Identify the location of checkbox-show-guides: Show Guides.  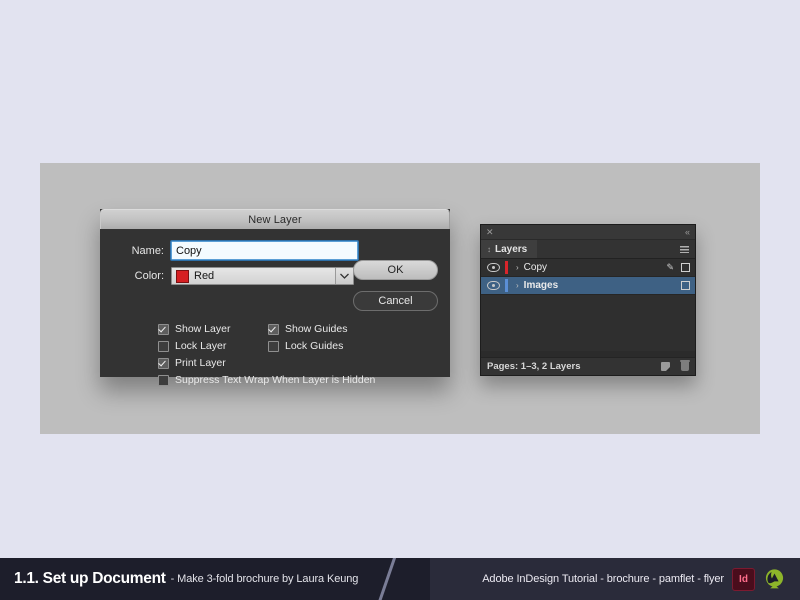
(307, 329).